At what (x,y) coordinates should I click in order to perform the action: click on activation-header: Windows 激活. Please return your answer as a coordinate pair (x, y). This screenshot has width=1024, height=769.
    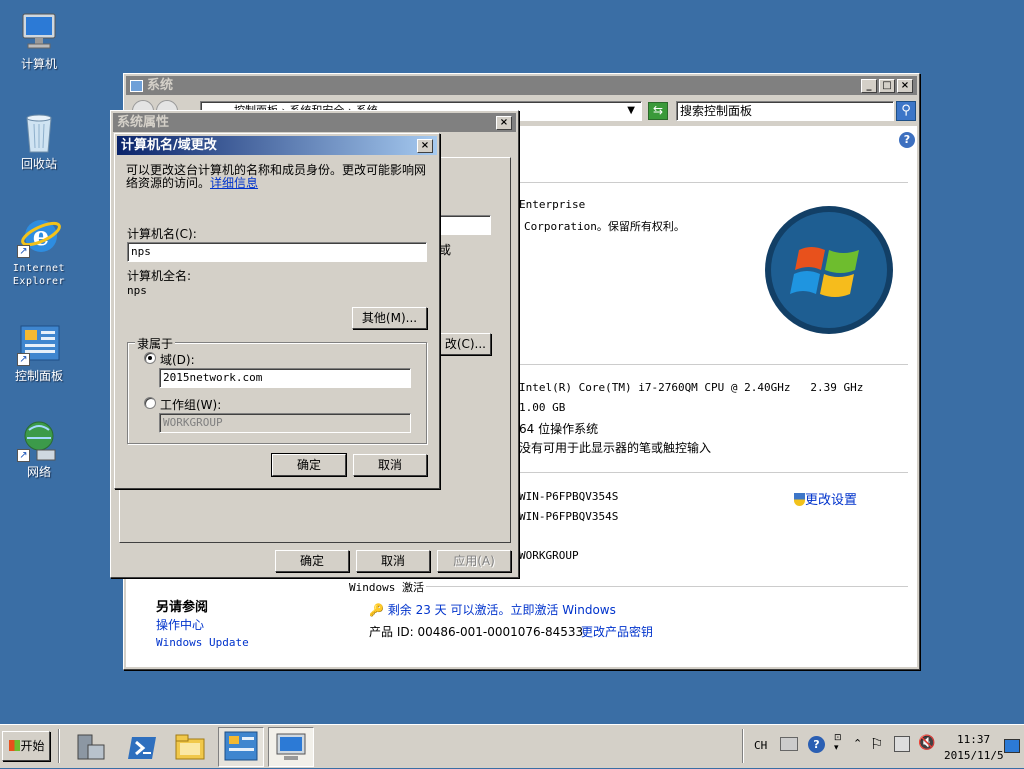
    Looking at the image, I should click on (386, 587).